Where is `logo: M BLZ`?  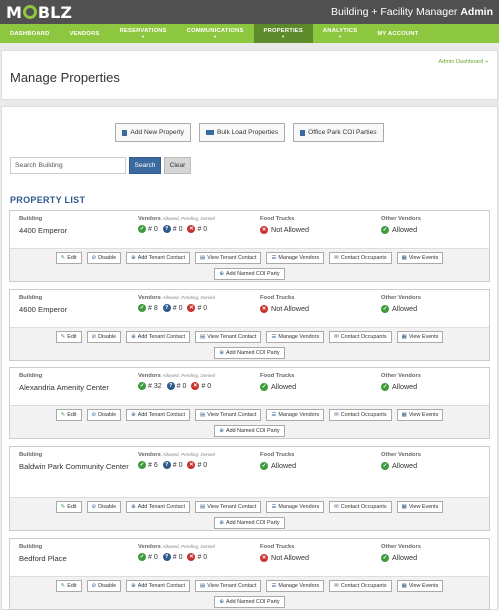 logo: M BLZ is located at coordinates (39, 12).